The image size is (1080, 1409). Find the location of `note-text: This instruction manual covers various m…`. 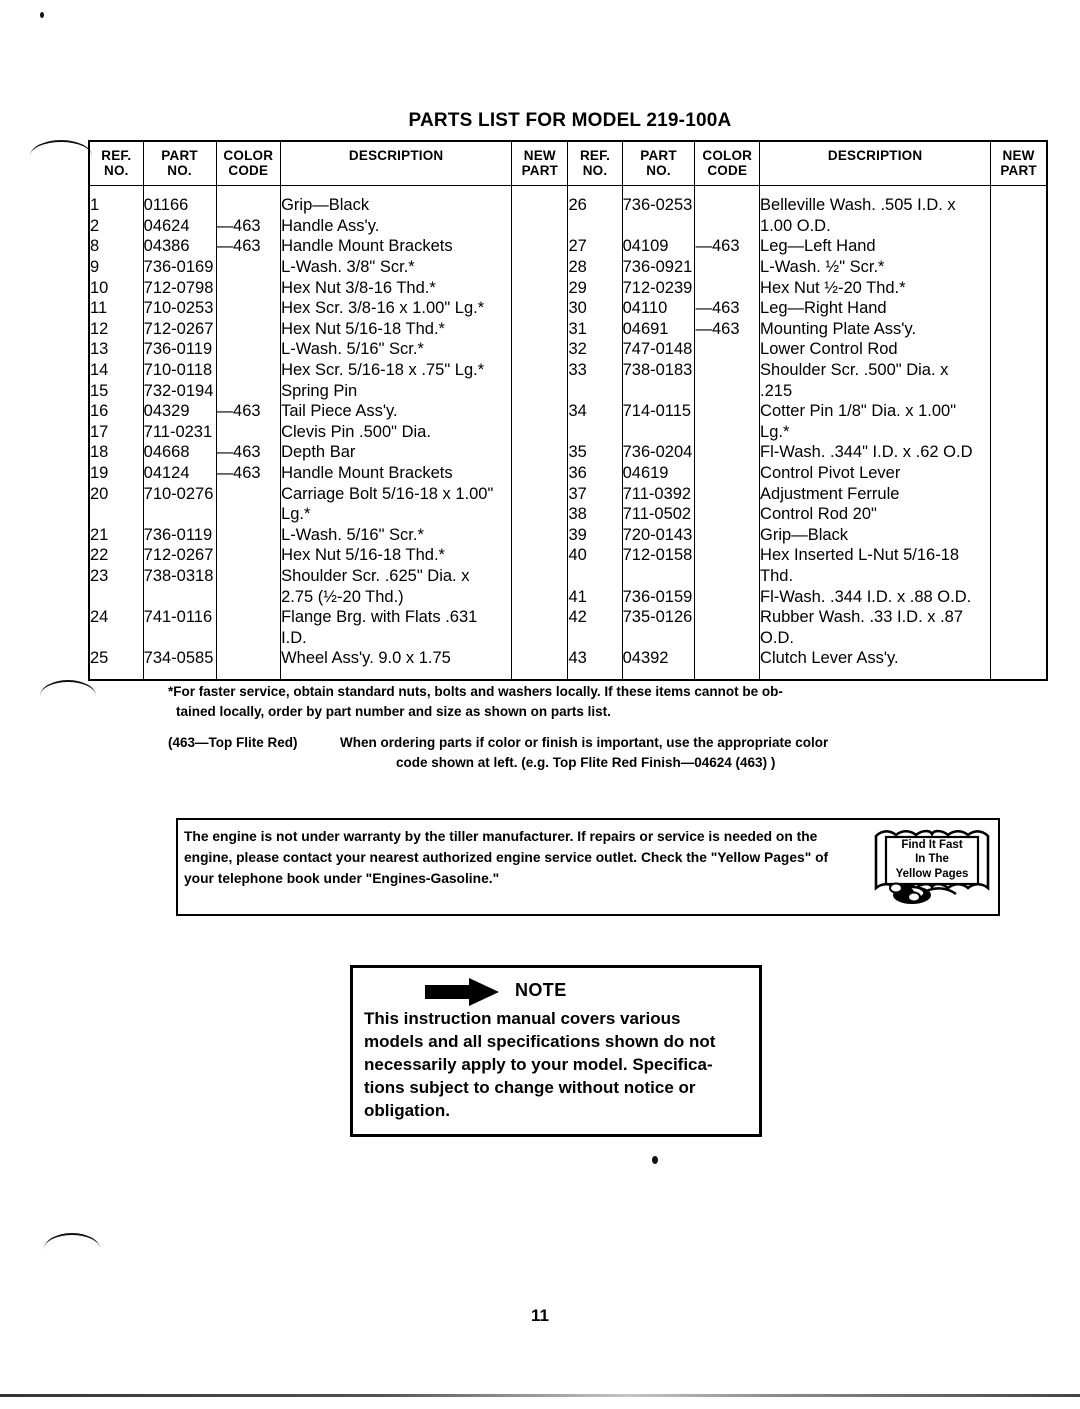

note-text: This instruction manual covers various m… is located at coordinates (556, 1065).